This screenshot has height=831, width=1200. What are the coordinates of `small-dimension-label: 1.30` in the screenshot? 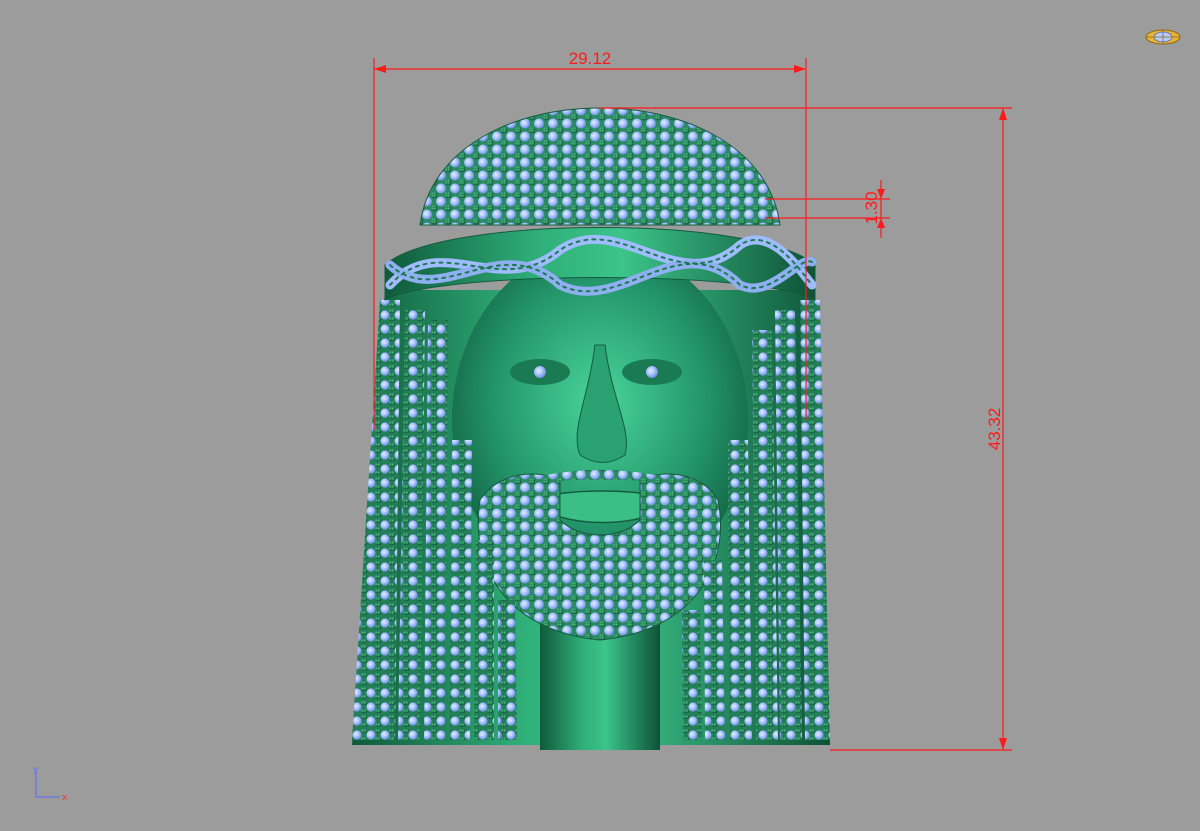 It's located at (871, 207).